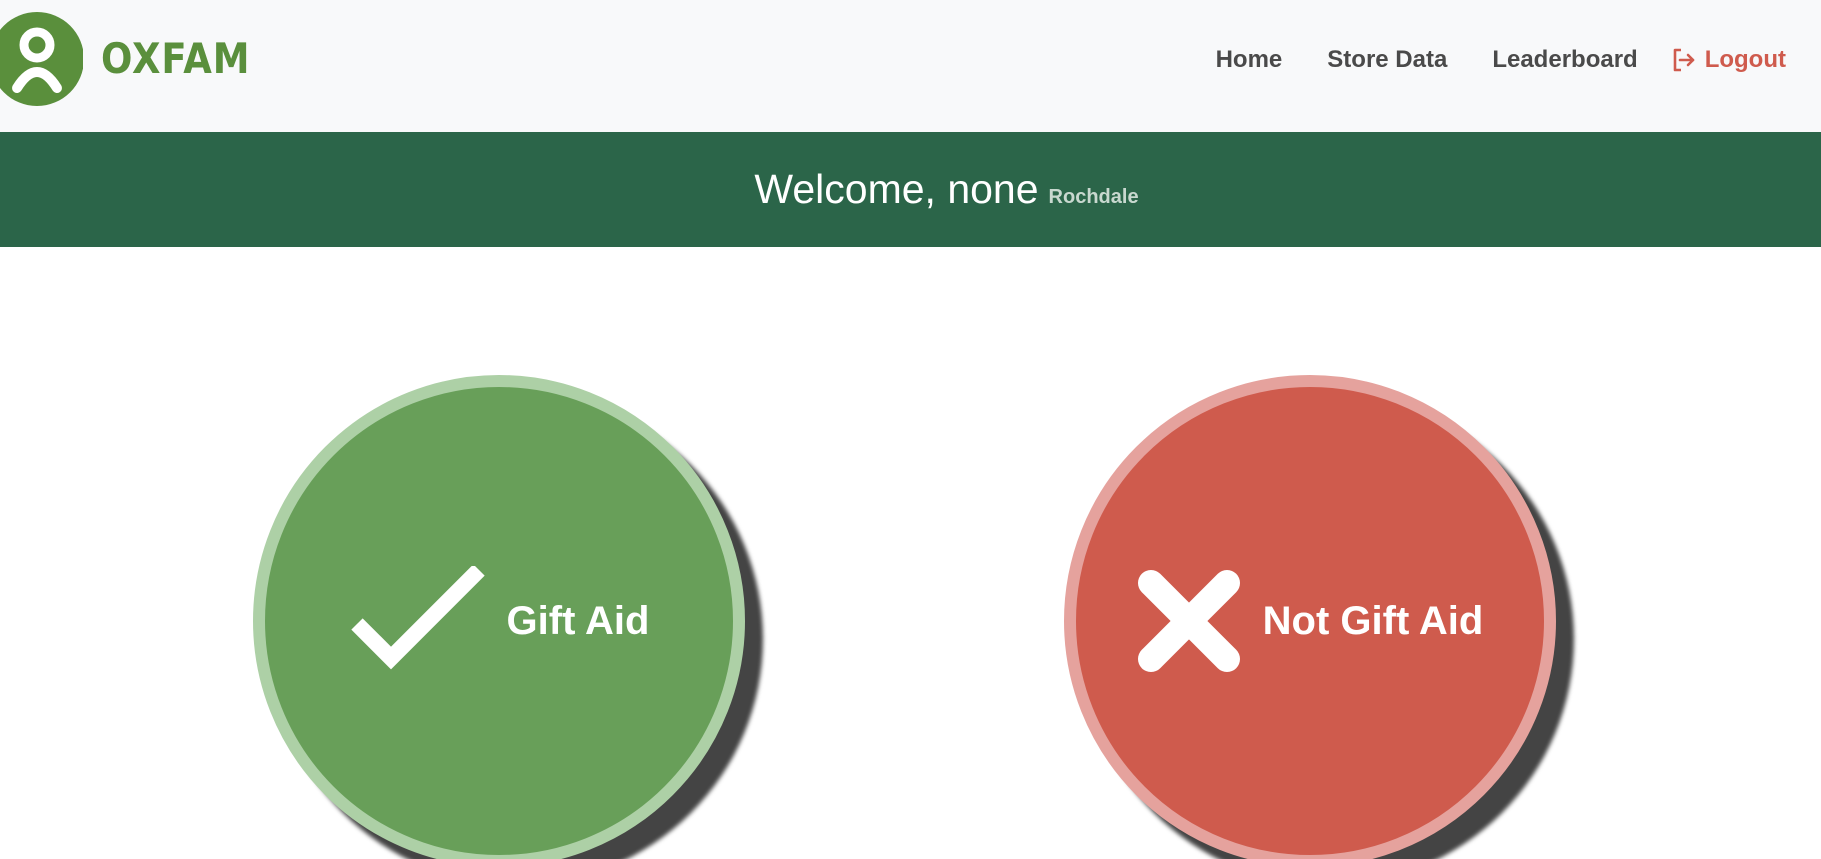 The height and width of the screenshot is (859, 1821). I want to click on store-location: Rochdale, so click(1093, 197).